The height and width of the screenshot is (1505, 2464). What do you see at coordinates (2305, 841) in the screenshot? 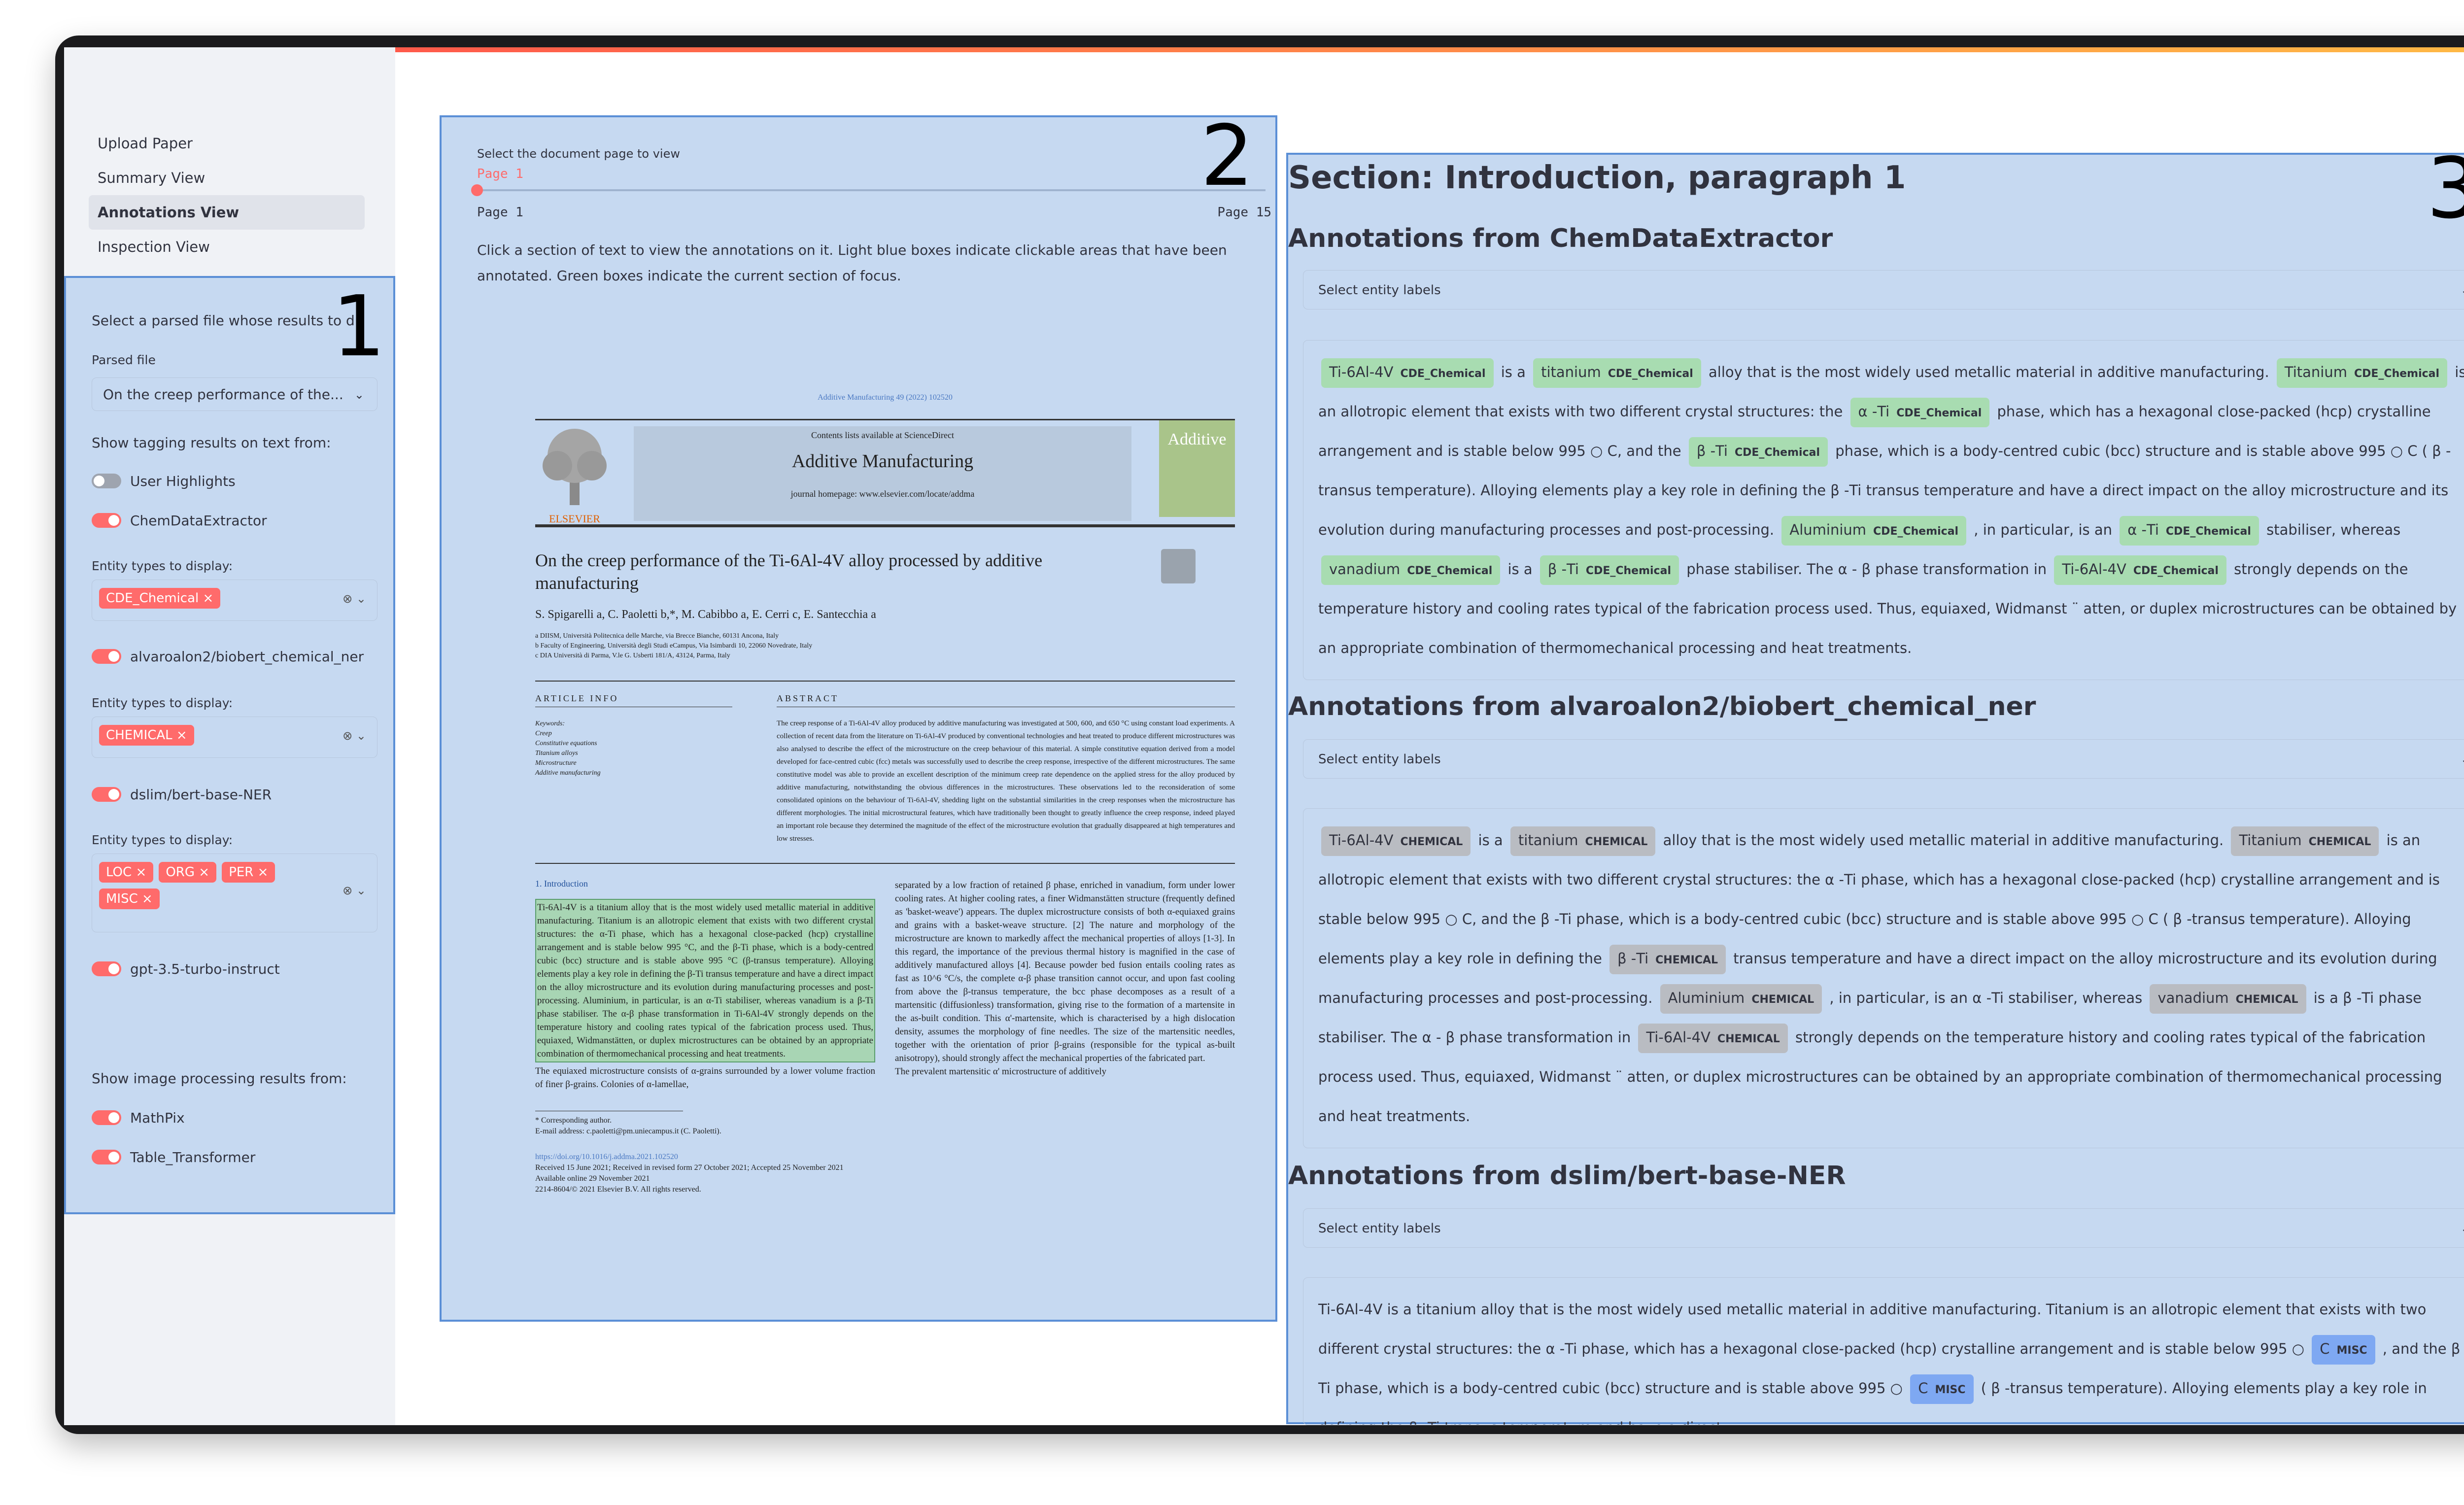
I see `entity-highlight: Titanium CHEMICAL` at bounding box center [2305, 841].